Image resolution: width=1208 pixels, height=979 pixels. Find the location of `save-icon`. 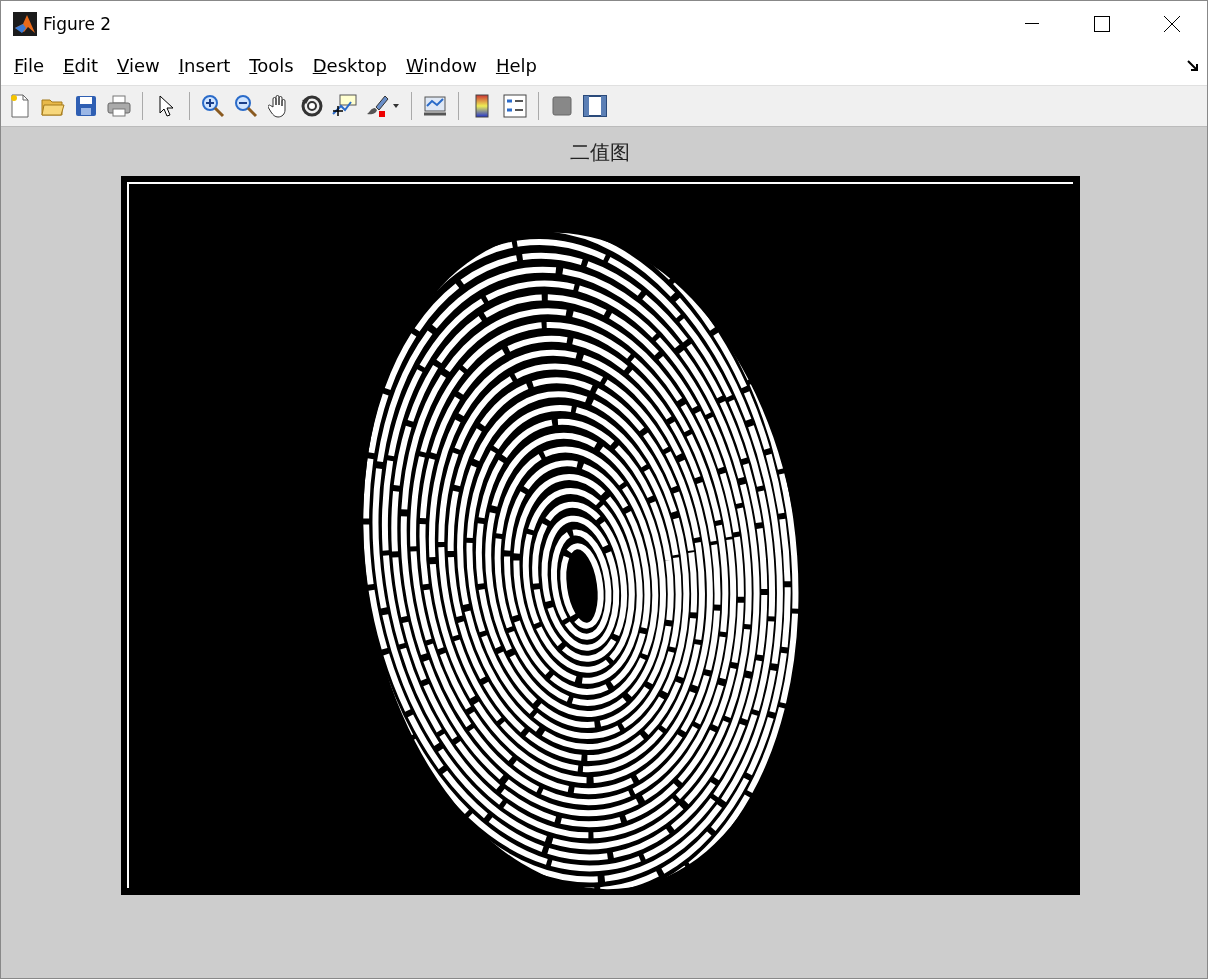

save-icon is located at coordinates (86, 106).